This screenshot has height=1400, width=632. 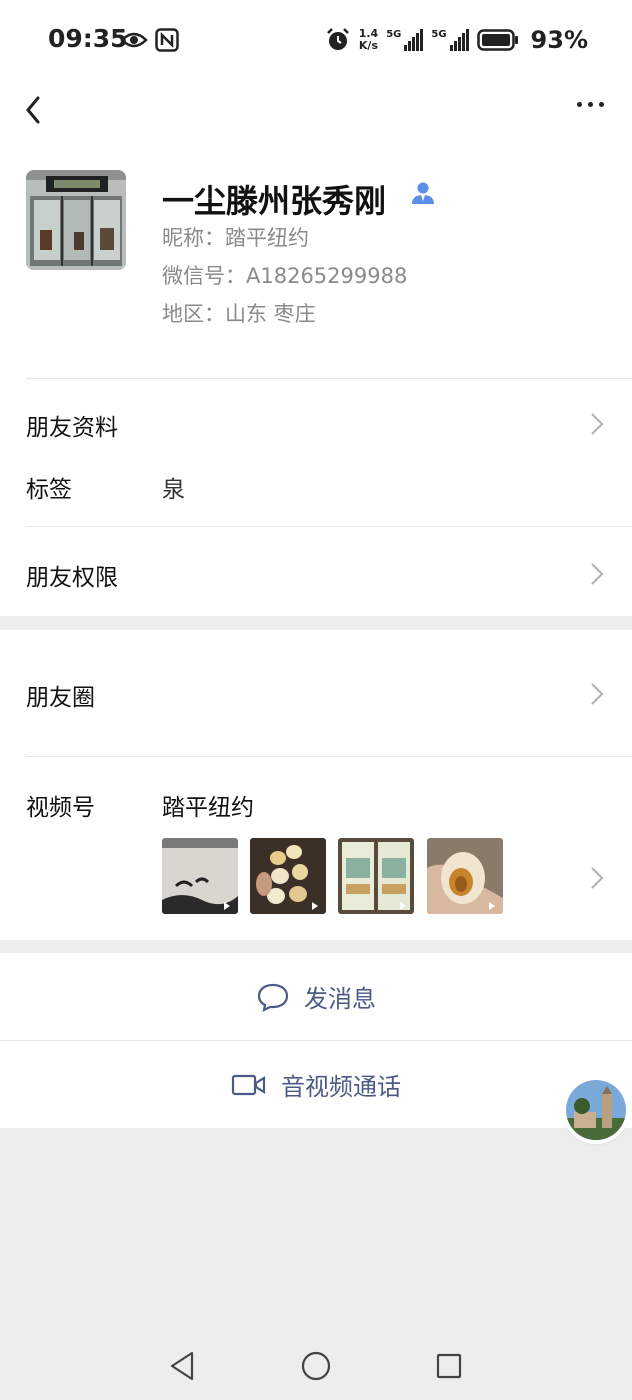 I want to click on back-arrow-icon, so click(x=40, y=110).